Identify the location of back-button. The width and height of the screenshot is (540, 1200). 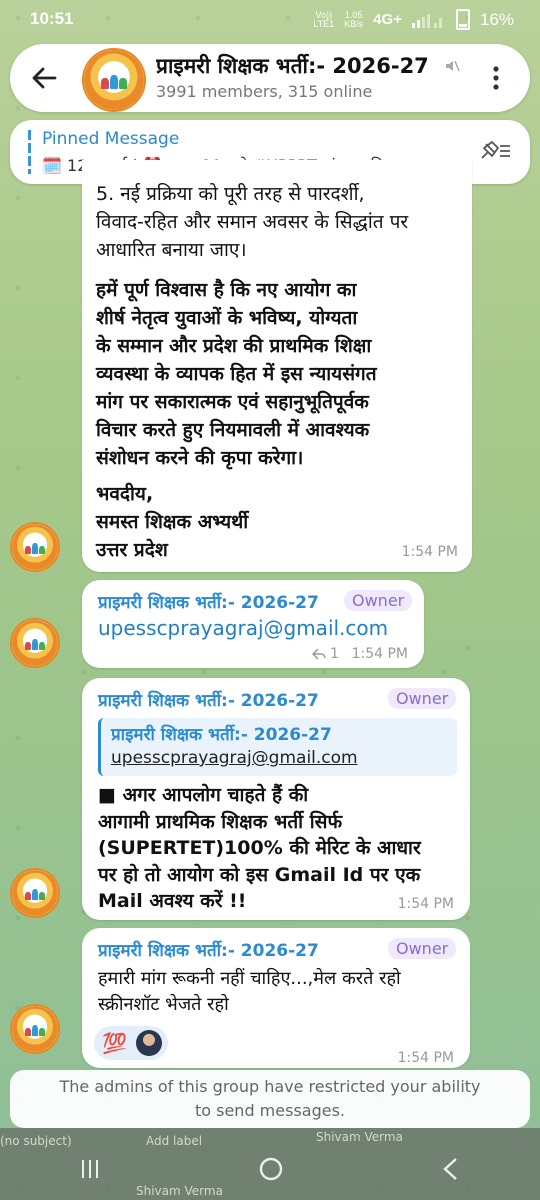
(44, 78).